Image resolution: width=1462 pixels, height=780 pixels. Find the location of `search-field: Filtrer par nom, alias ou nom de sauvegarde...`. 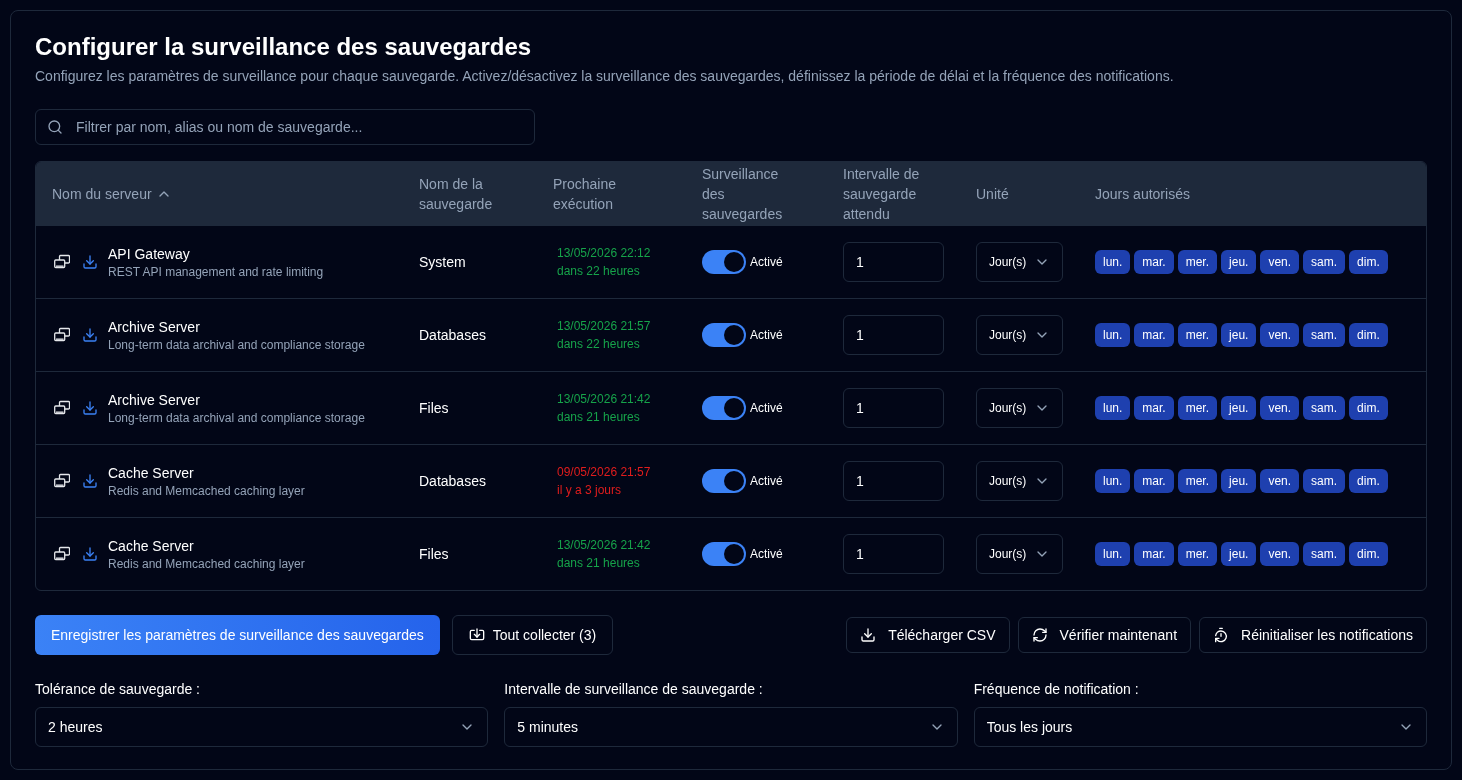

search-field: Filtrer par nom, alias ou nom de sauvegarde... is located at coordinates (285, 127).